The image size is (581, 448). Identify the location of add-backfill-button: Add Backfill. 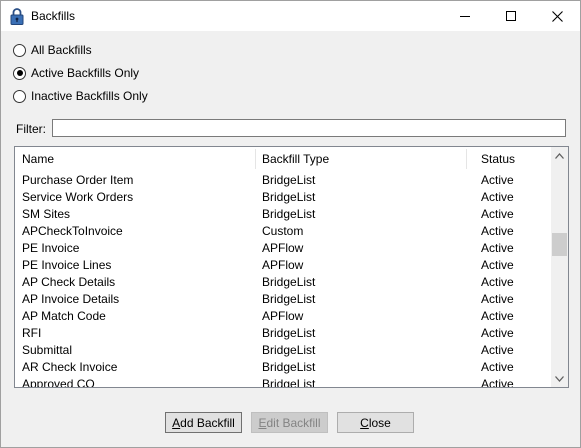
(203, 422).